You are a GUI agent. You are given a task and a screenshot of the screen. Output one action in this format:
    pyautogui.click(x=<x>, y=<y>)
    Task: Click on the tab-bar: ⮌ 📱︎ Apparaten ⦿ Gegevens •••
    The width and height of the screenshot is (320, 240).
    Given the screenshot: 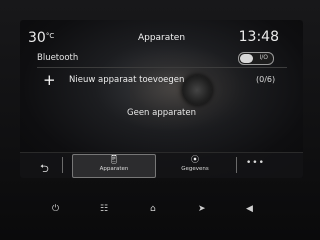 What is the action you would take?
    pyautogui.click(x=161, y=165)
    